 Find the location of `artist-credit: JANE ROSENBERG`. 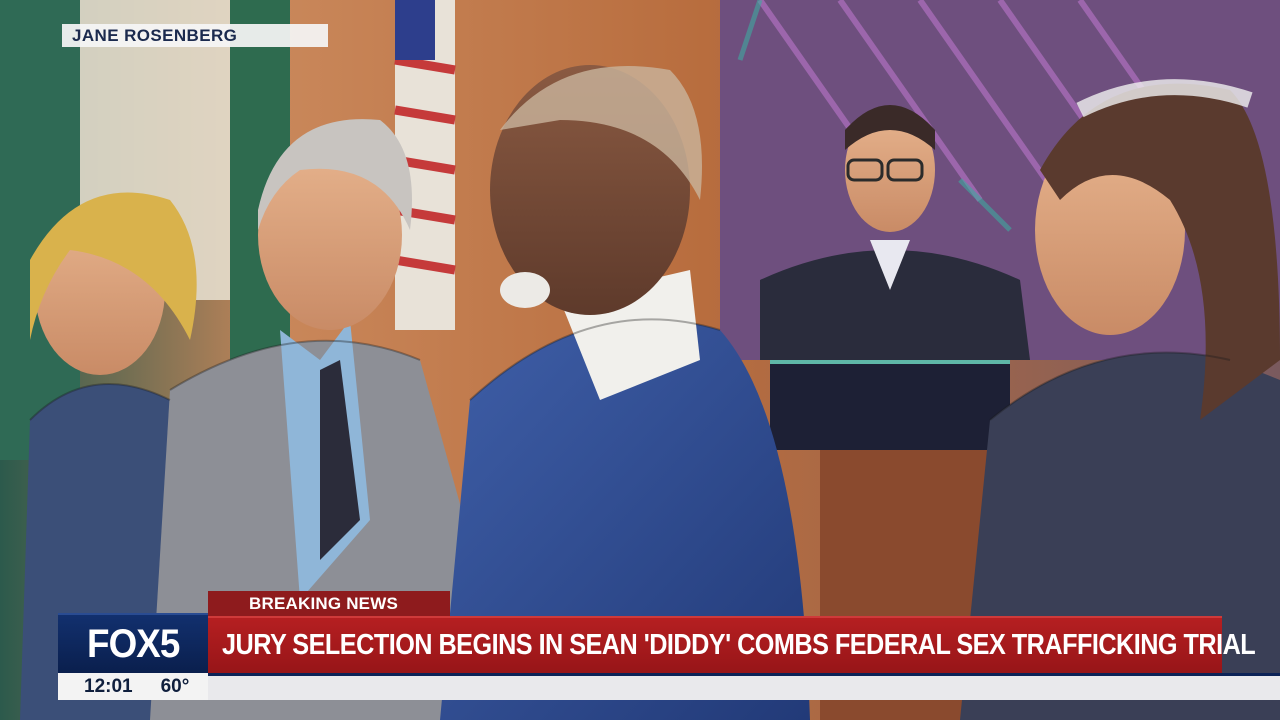

artist-credit: JANE ROSENBERG is located at coordinates (195, 35).